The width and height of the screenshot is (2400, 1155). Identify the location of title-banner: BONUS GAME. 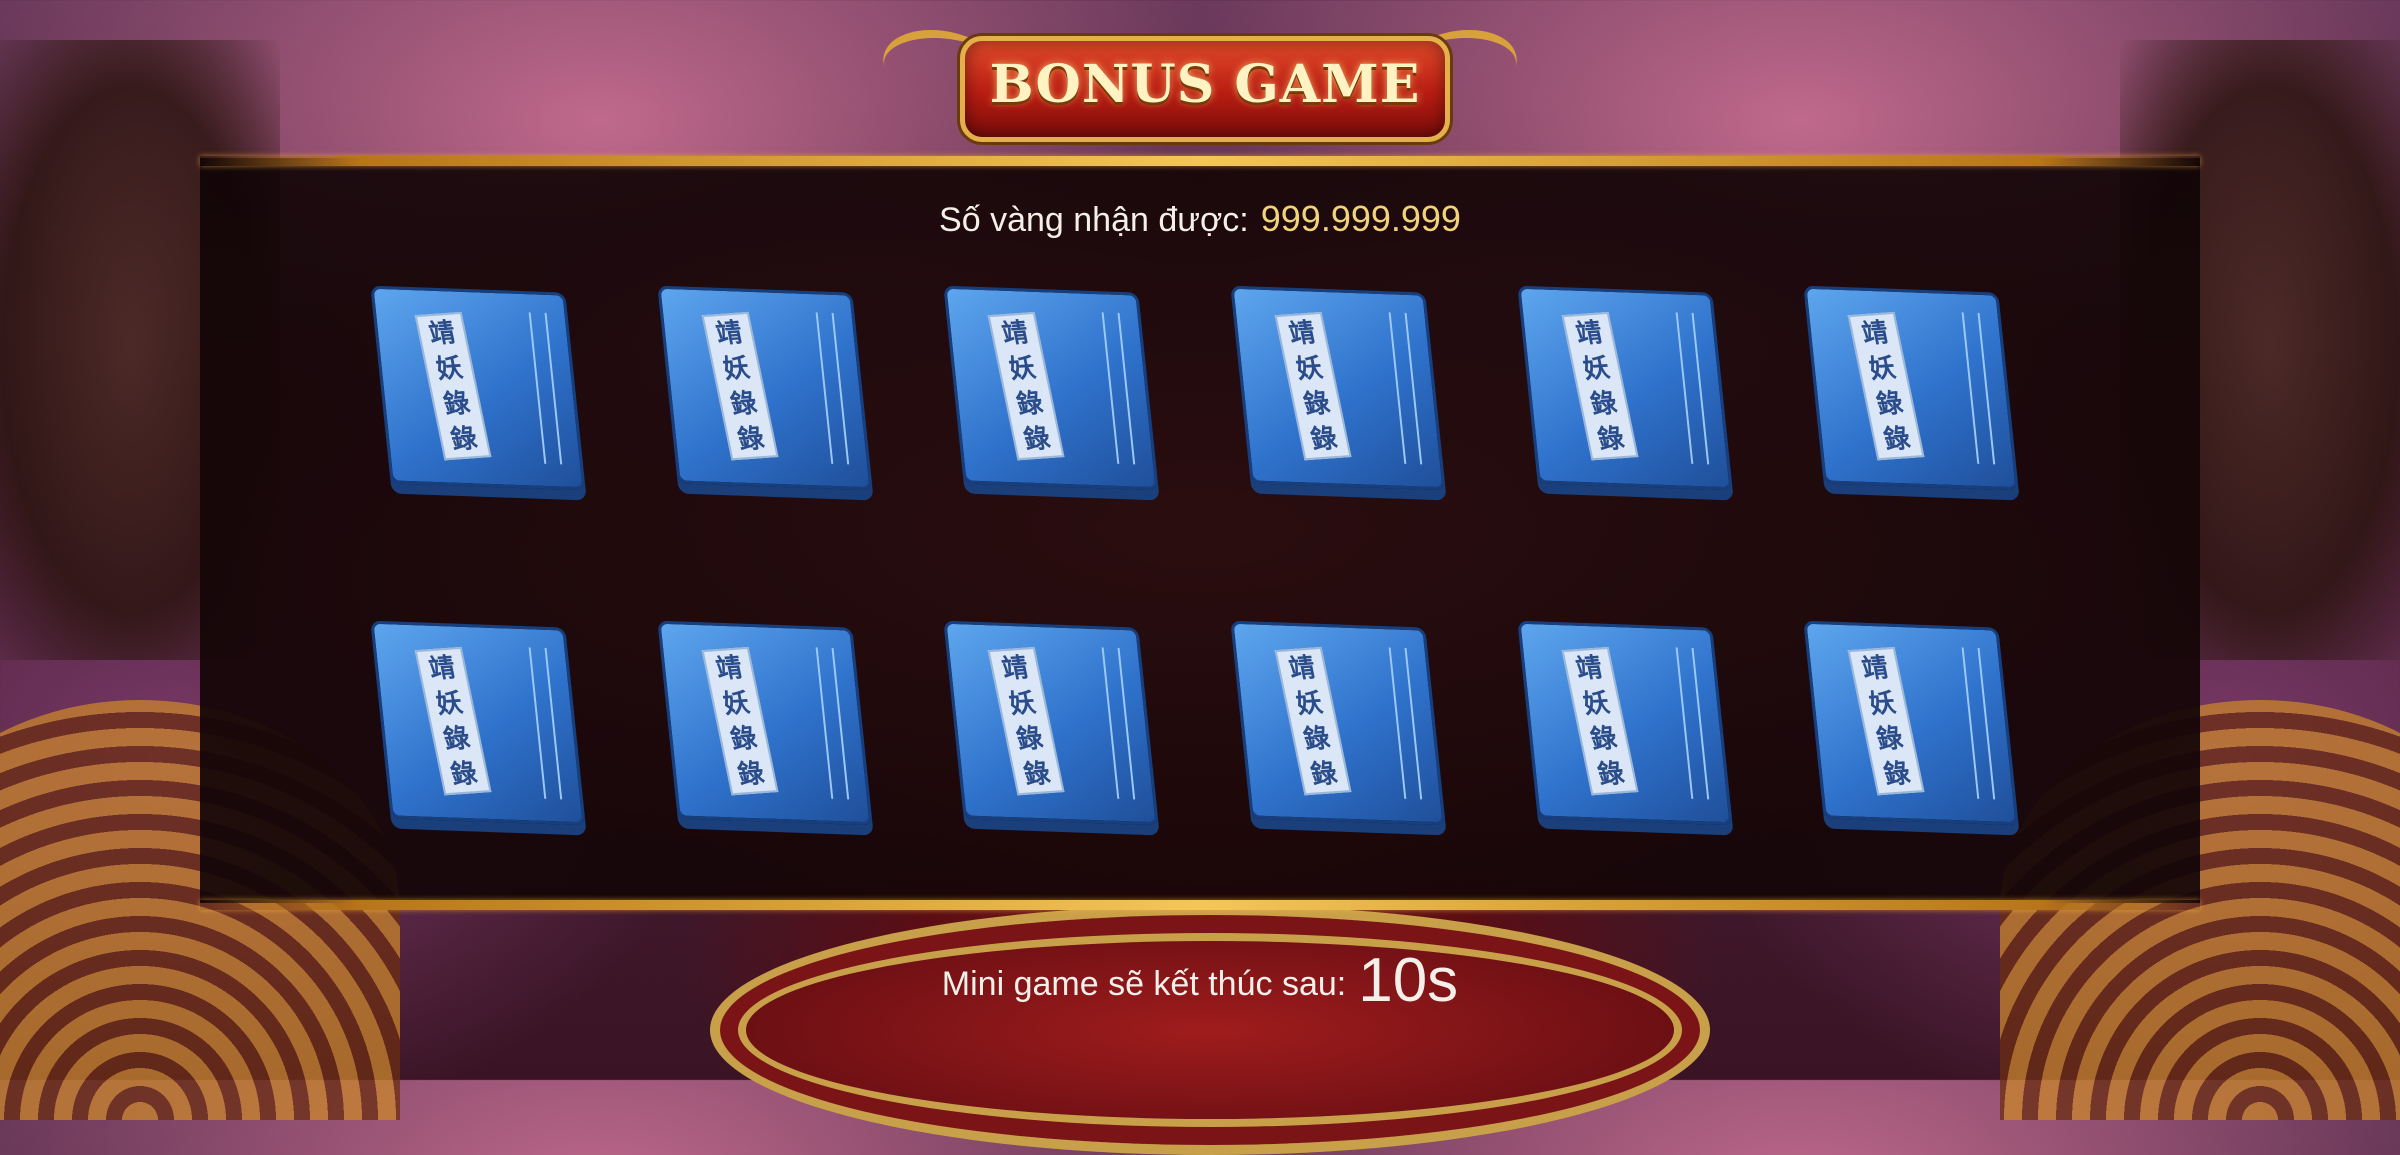
(1200, 82).